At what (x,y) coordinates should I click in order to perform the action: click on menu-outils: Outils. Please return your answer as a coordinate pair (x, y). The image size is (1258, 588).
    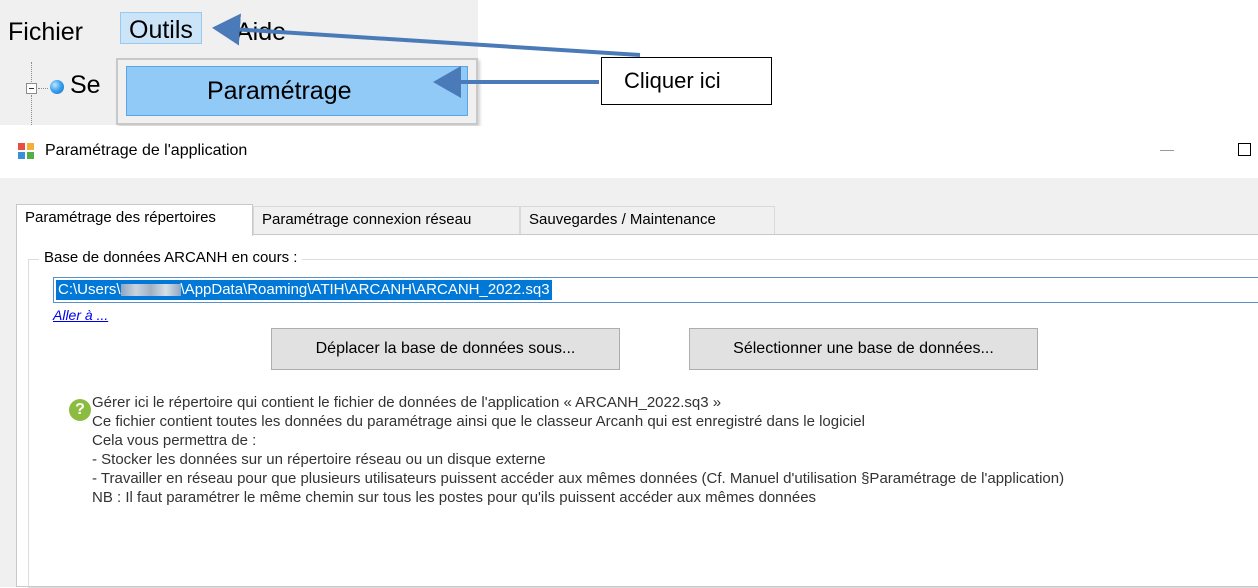
    Looking at the image, I should click on (161, 28).